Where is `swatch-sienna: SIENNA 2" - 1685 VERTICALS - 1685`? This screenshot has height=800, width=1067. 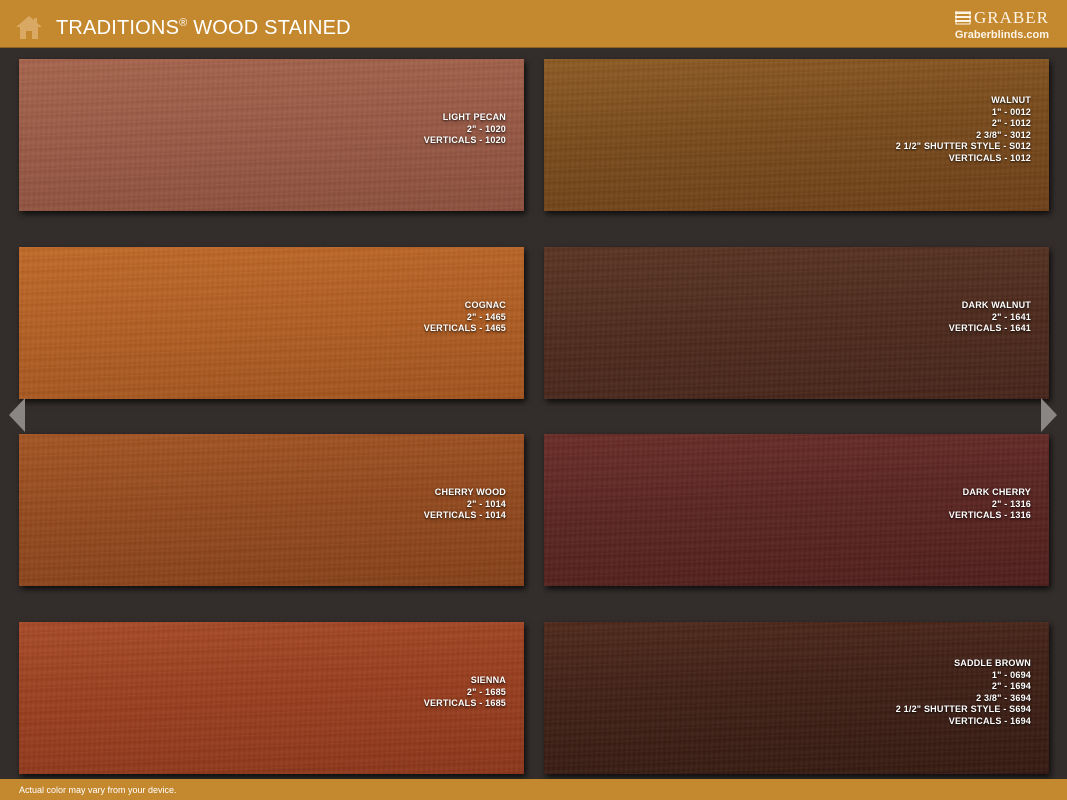
swatch-sienna: SIENNA 2" - 1685 VERTICALS - 1685 is located at coordinates (271, 698).